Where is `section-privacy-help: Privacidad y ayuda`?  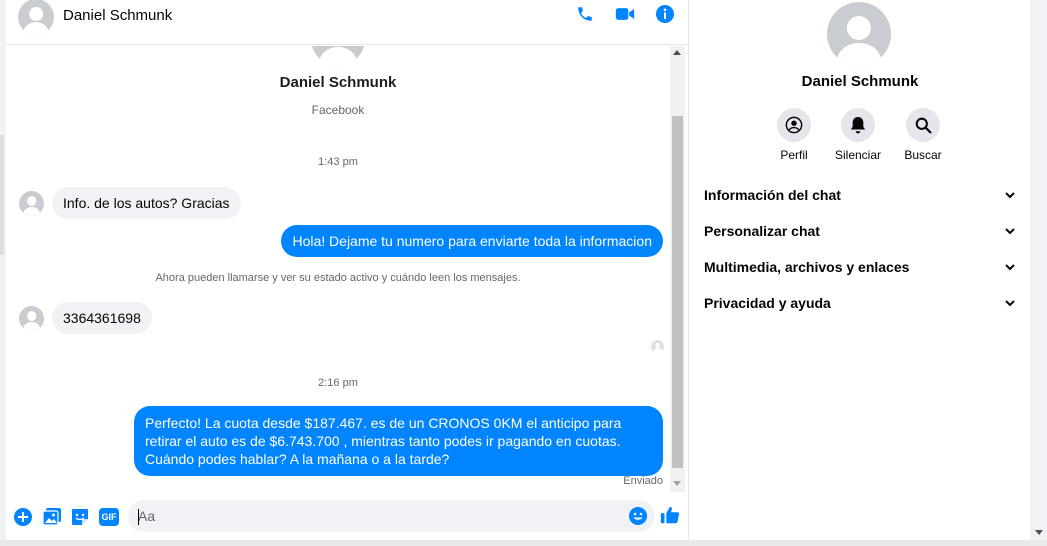
section-privacy-help: Privacidad y ayuda is located at coordinates (860, 303).